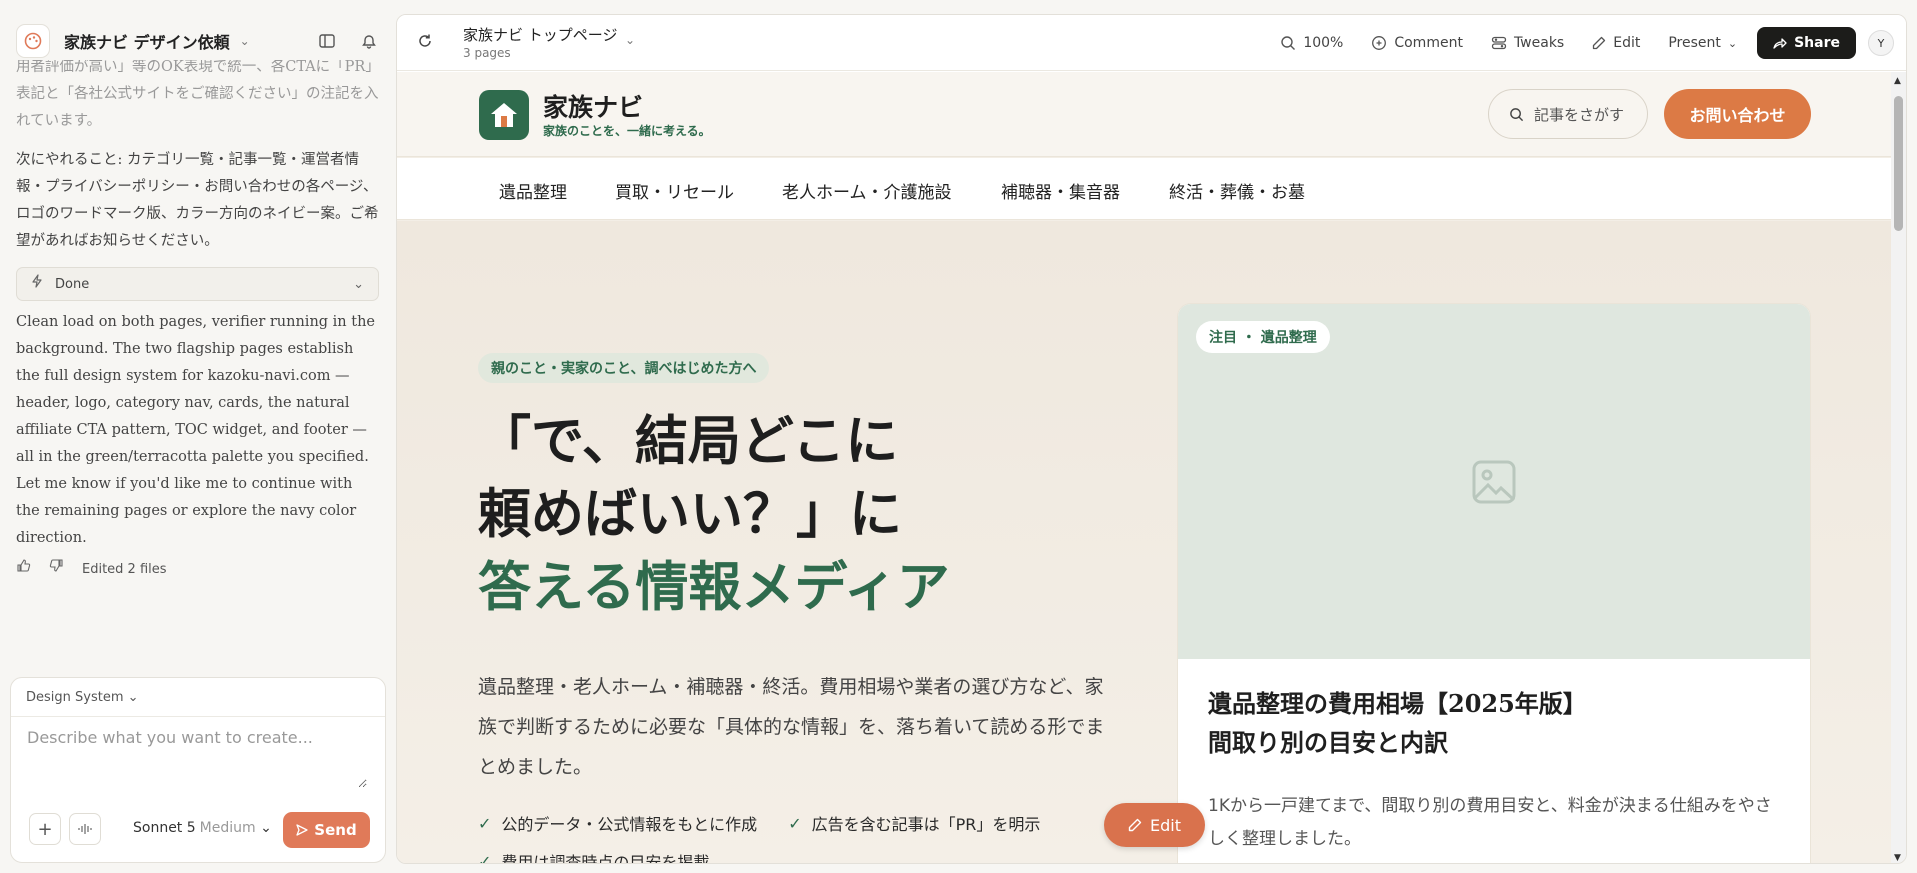 This screenshot has width=1917, height=873. What do you see at coordinates (1060, 190) in the screenshot?
I see `category-item: 補聴器・集音器` at bounding box center [1060, 190].